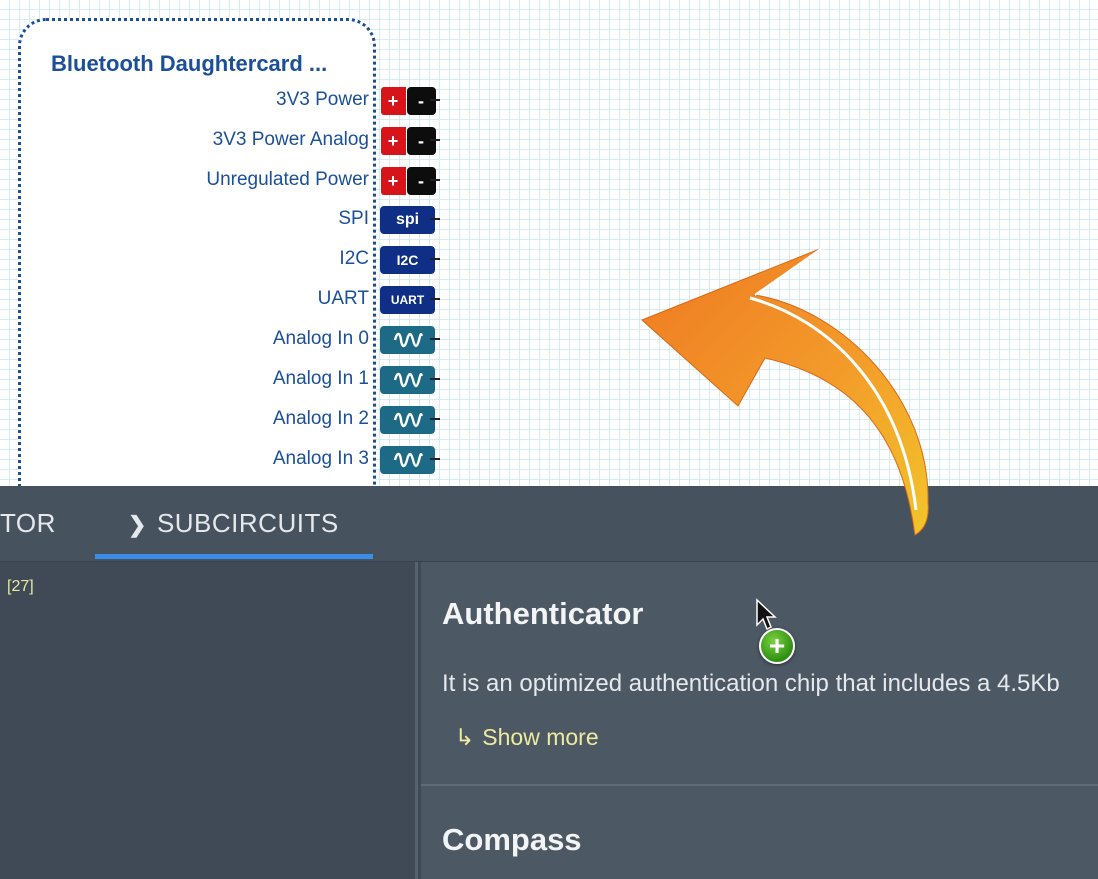 The image size is (1098, 879). Describe the element at coordinates (290, 139) in the screenshot. I see `pin-label: 3V3 Power Analog` at that location.